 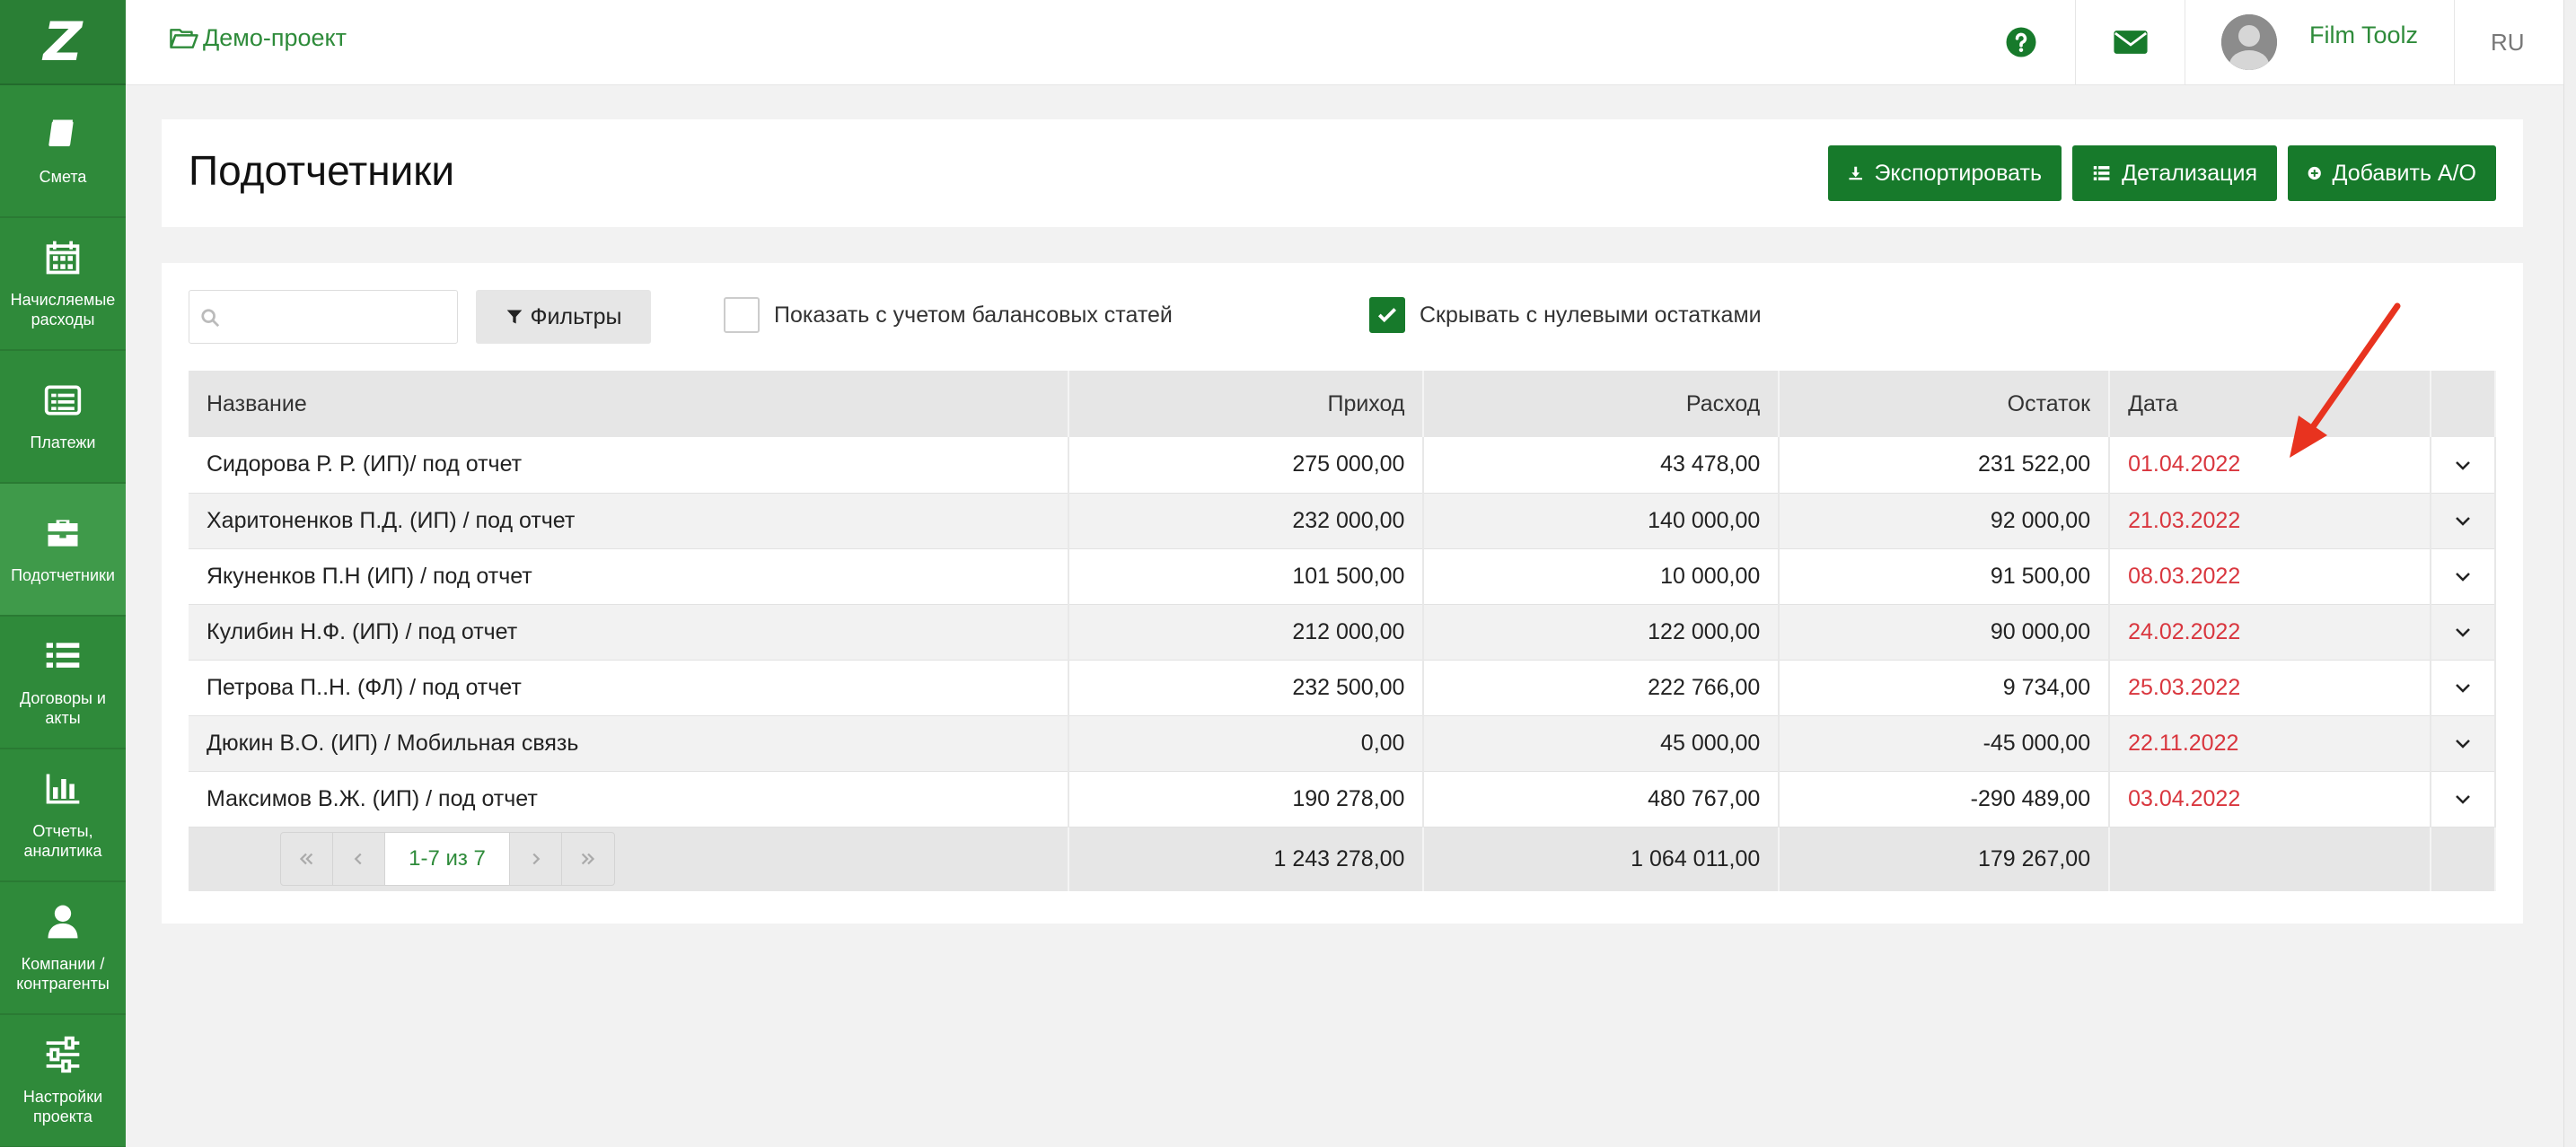 What do you see at coordinates (2464, 859) in the screenshot?
I see `total-actions-empty` at bounding box center [2464, 859].